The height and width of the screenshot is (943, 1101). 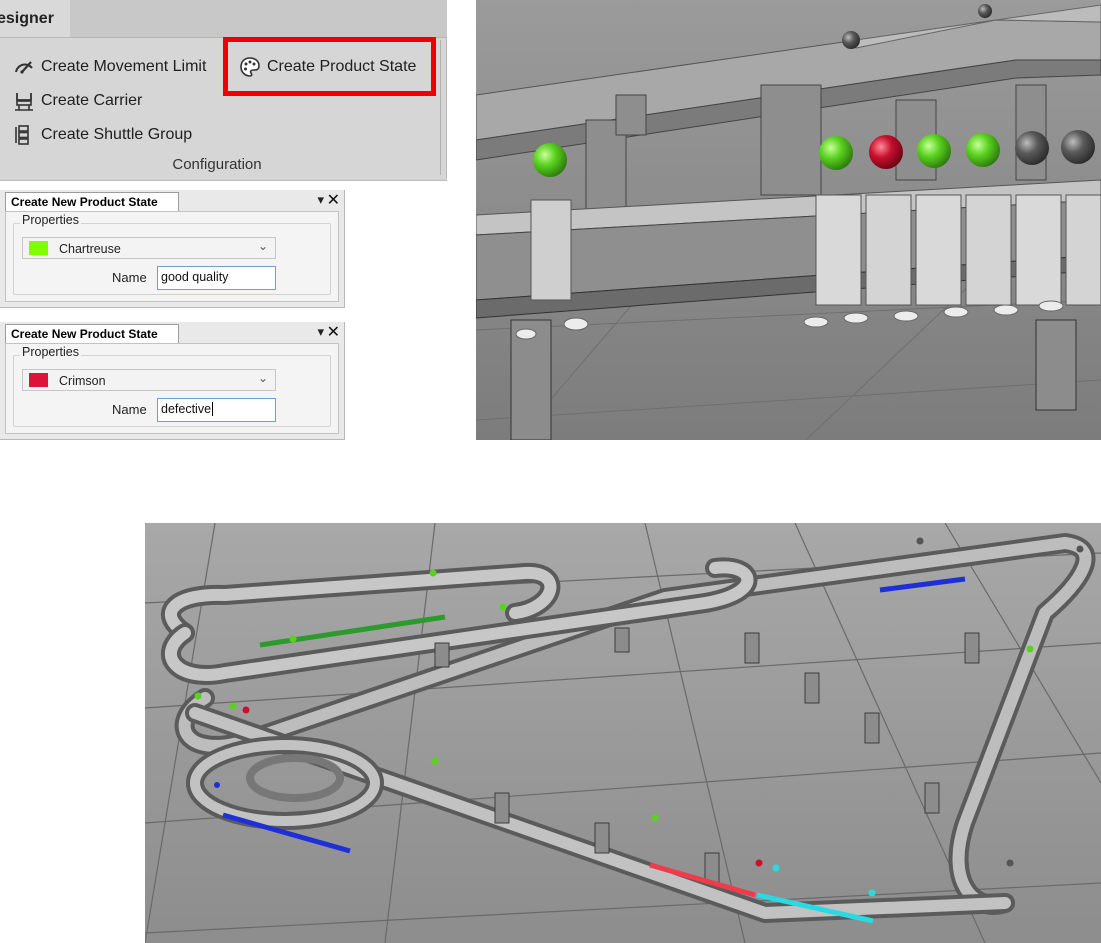 I want to click on ribbon-group-label: Configuration, so click(x=223, y=164).